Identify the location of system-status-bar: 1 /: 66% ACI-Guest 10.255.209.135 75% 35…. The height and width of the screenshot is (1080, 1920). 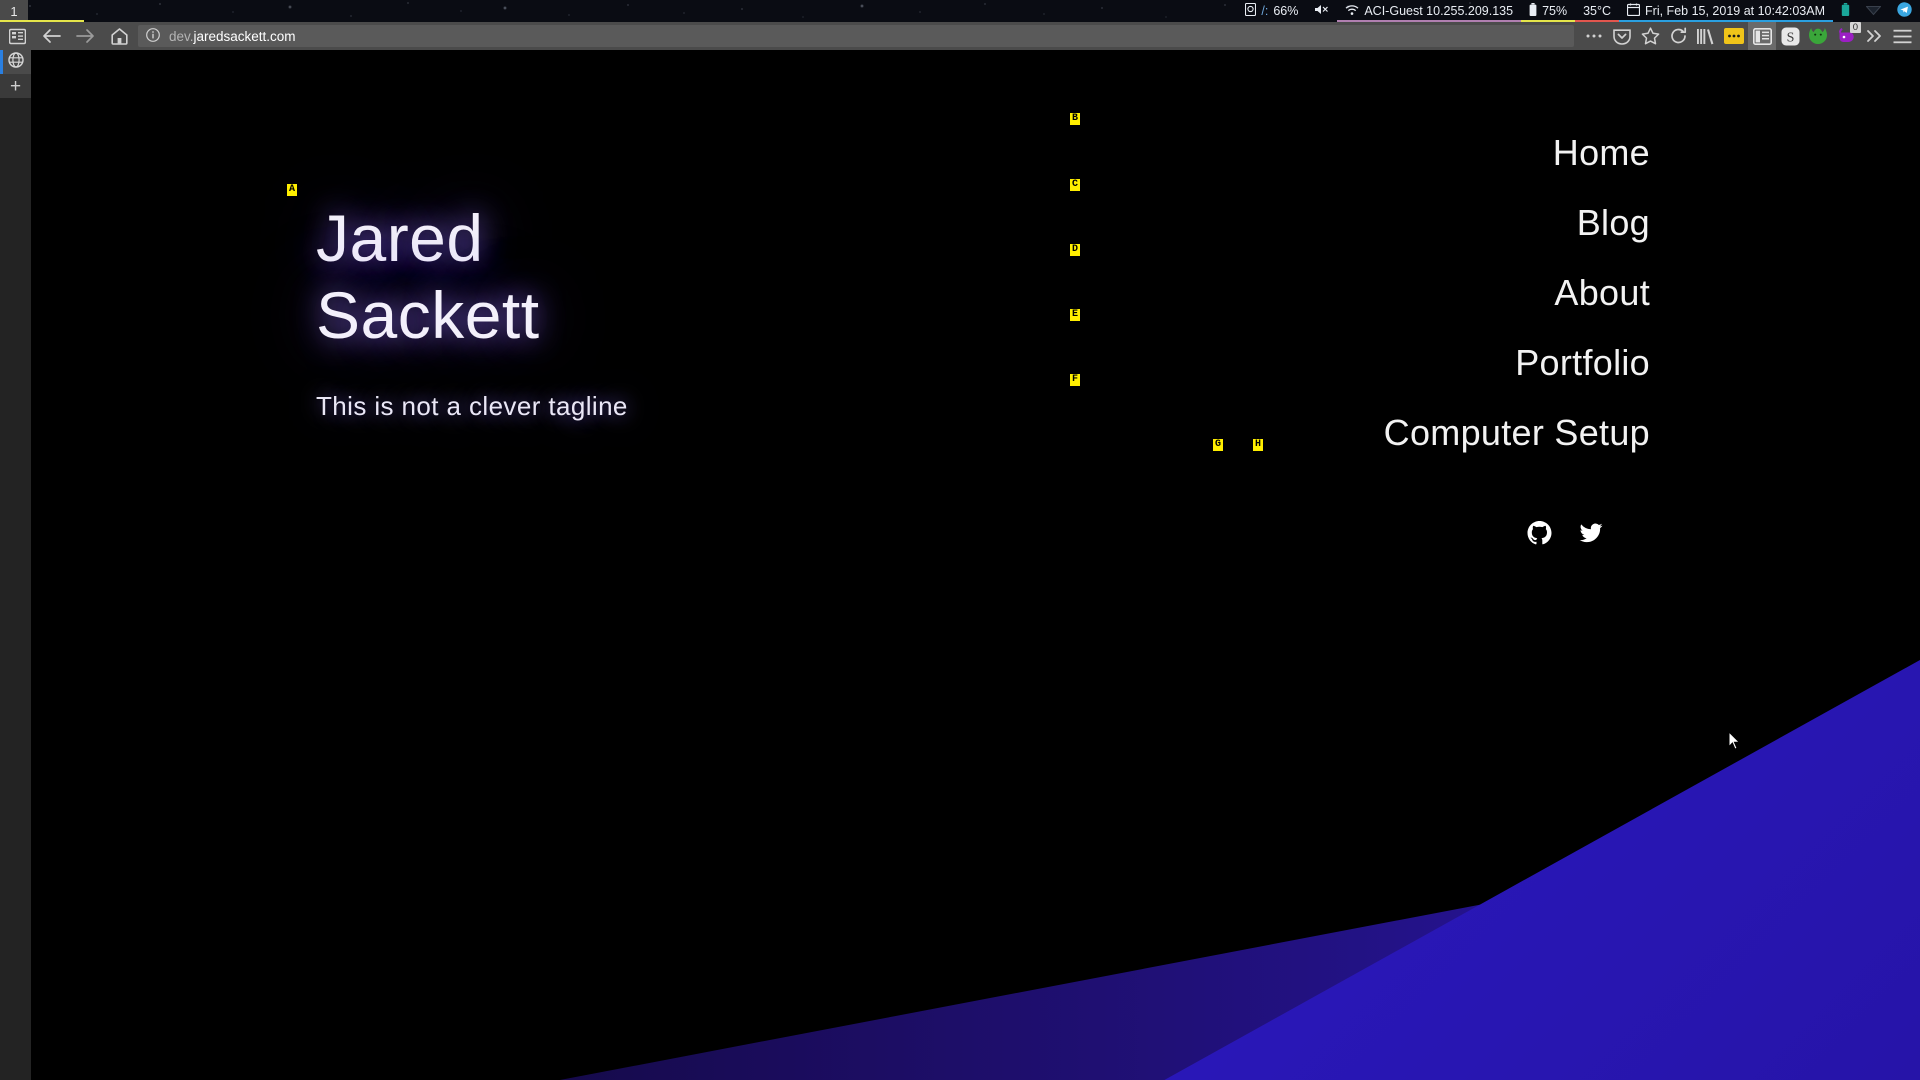
(960, 11).